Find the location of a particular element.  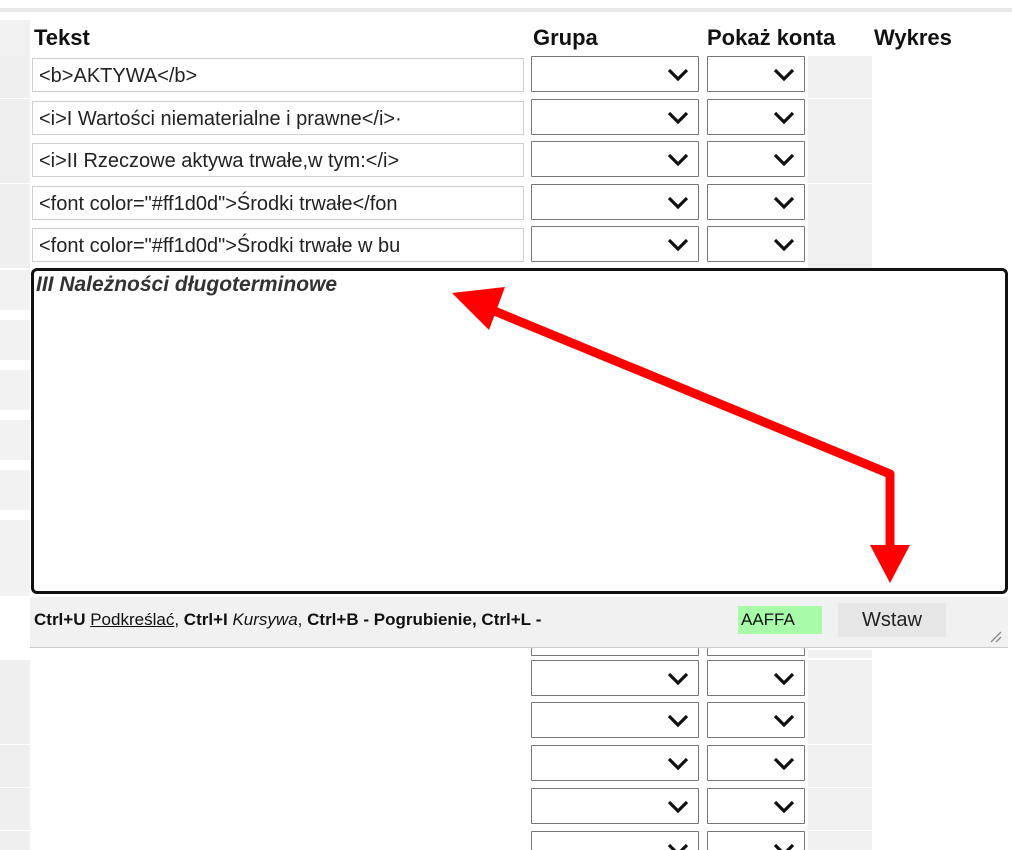

row-text-input: <font color="#ff1d0d">Środki trwałe w bu is located at coordinates (278, 245).